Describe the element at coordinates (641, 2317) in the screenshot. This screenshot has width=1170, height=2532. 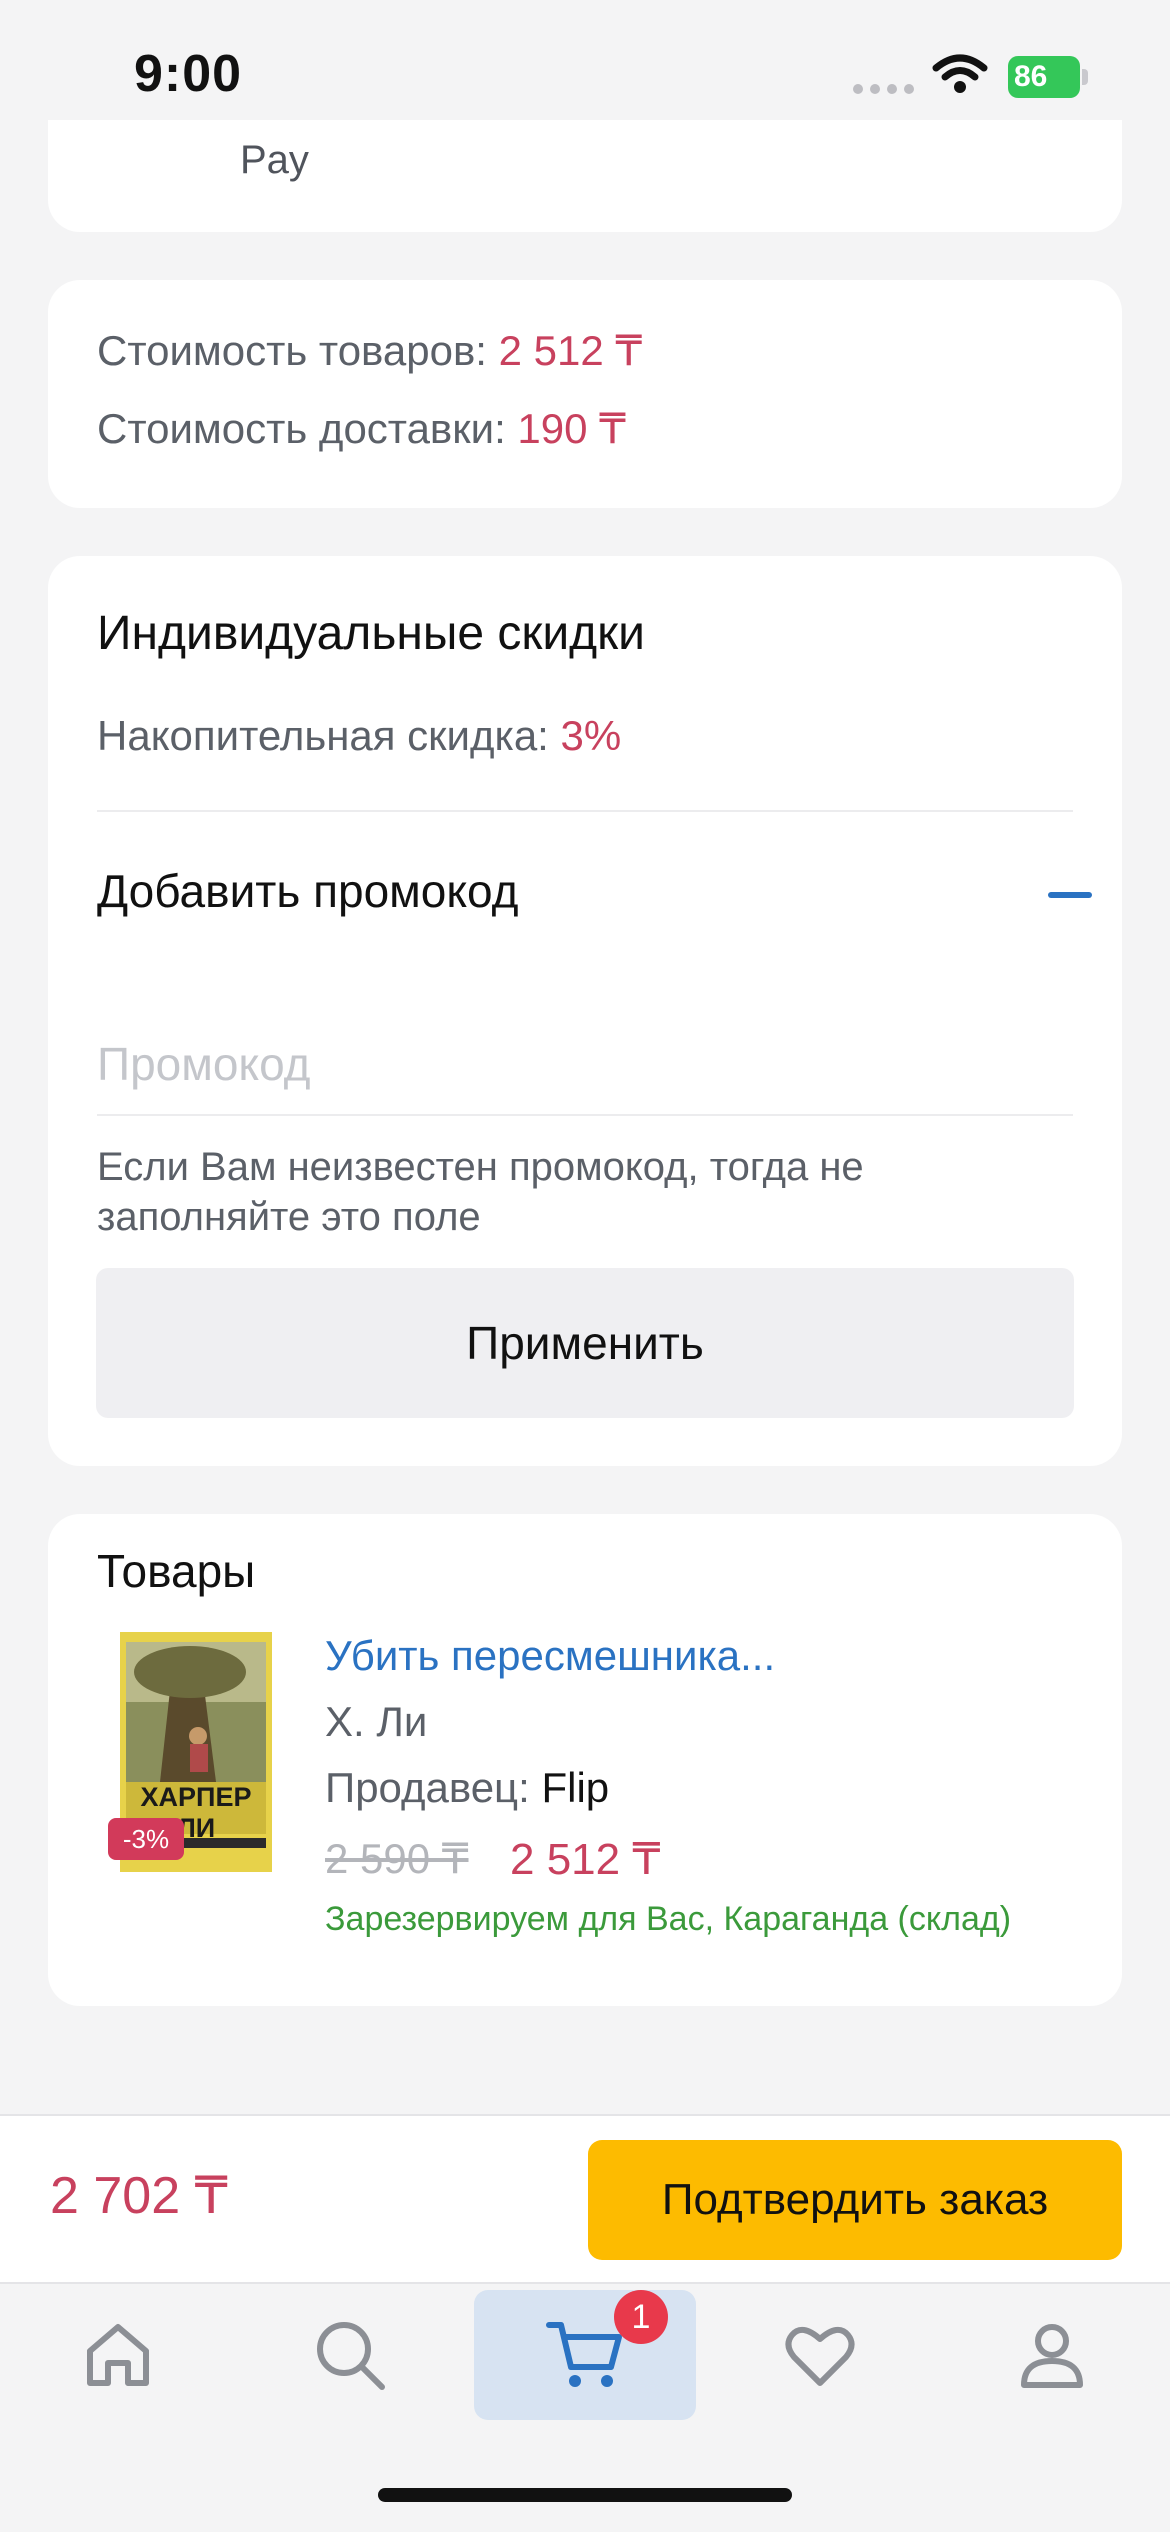
I see `cart-badge: 1` at that location.